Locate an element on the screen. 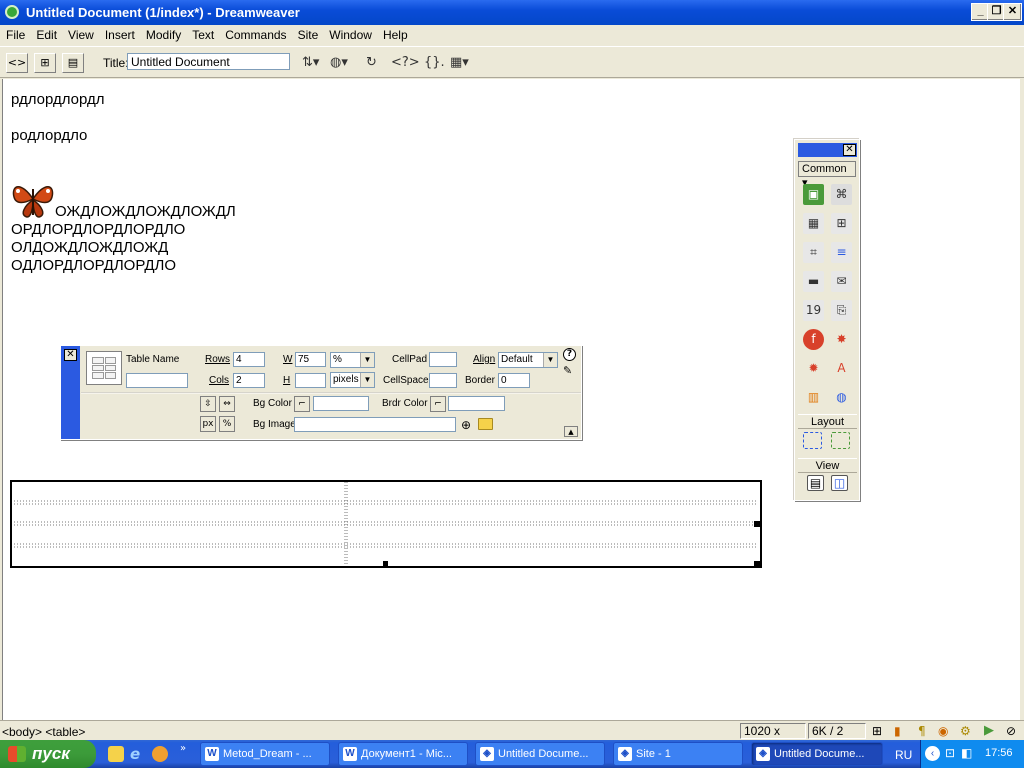 The width and height of the screenshot is (1024, 768). date-icon: 19 is located at coordinates (813, 310).